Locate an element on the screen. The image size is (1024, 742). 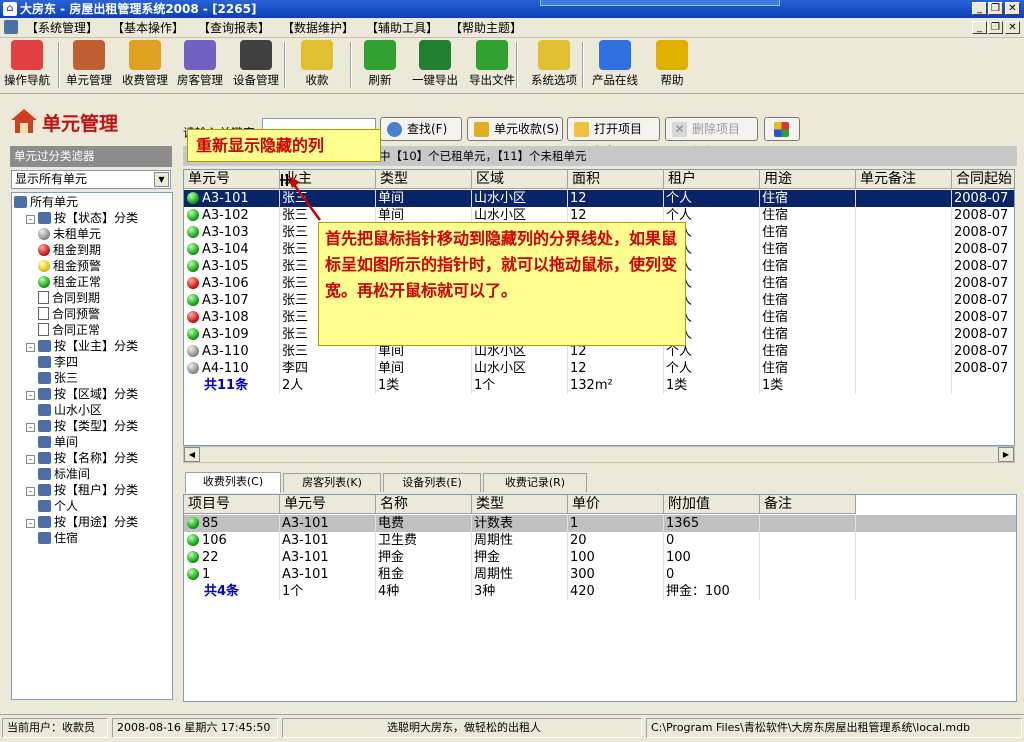
tab: 设备列表(E) is located at coordinates (432, 482).